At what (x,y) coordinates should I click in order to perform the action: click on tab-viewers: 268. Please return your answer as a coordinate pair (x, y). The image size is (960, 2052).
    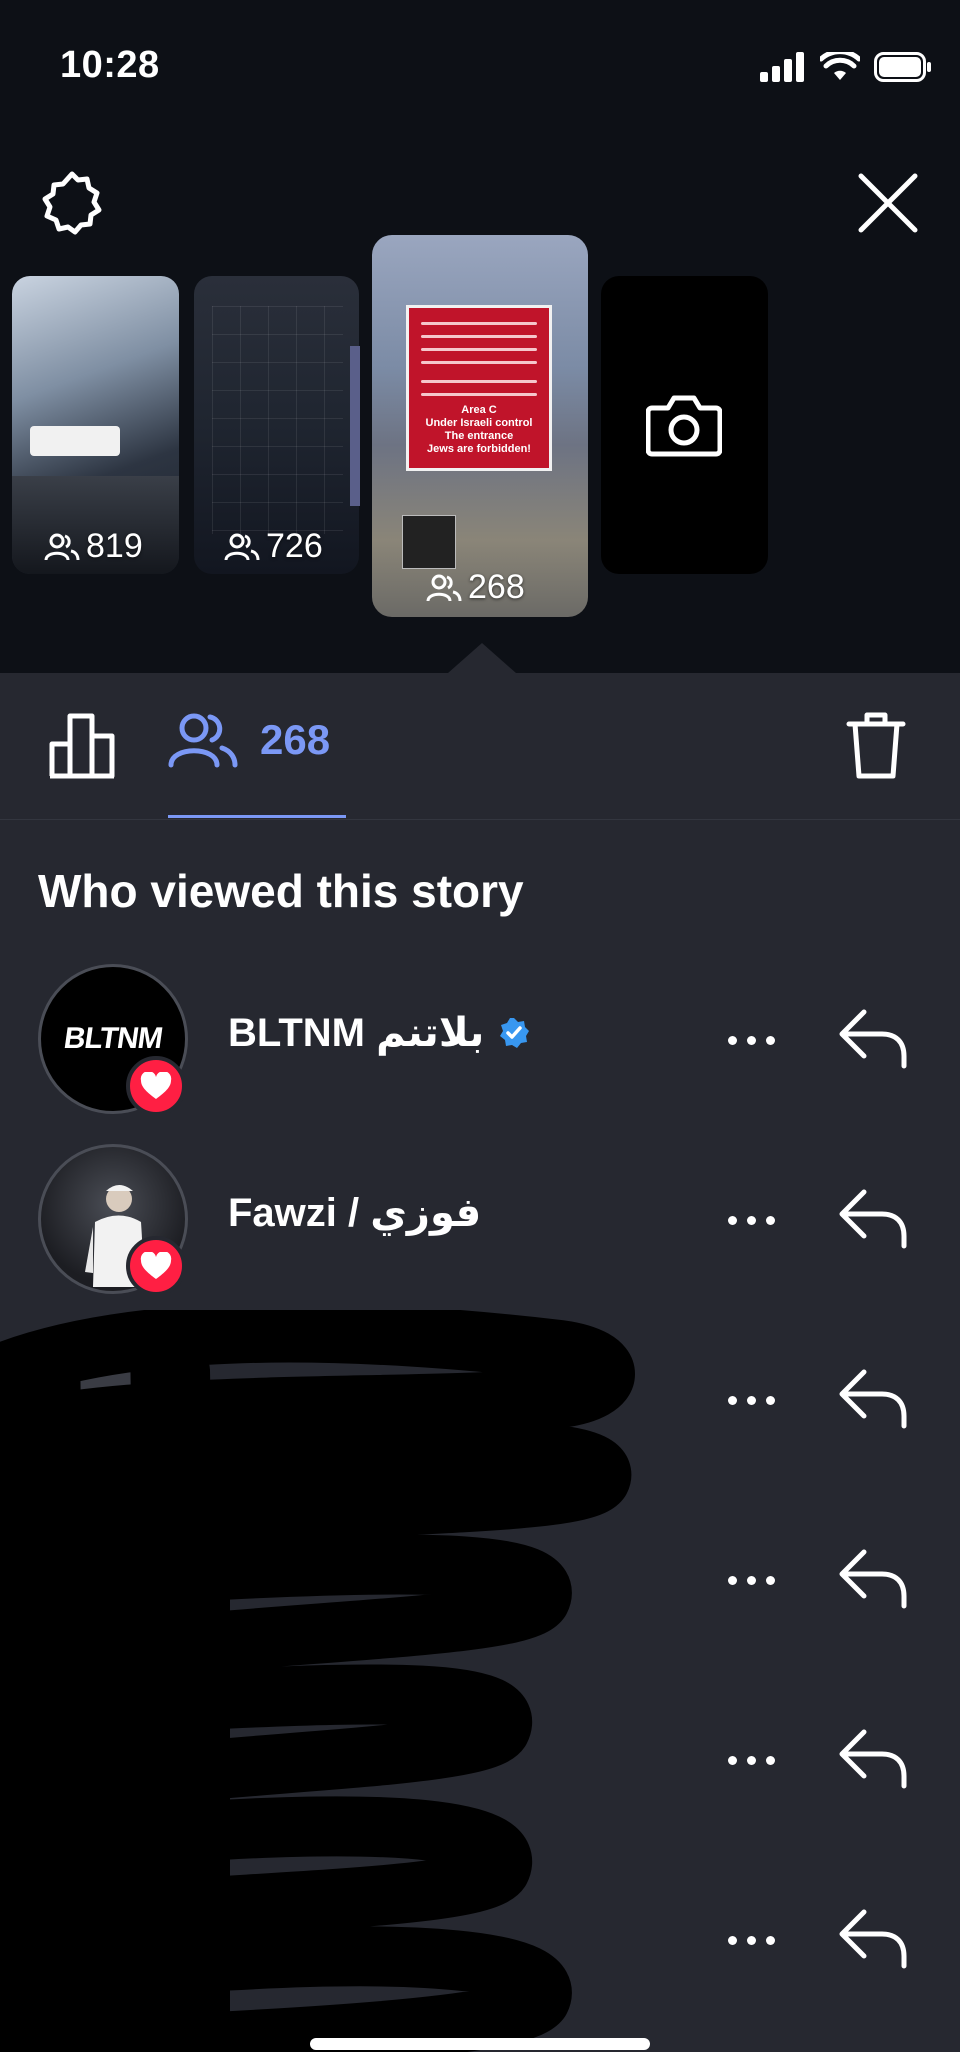
    Looking at the image, I should click on (249, 740).